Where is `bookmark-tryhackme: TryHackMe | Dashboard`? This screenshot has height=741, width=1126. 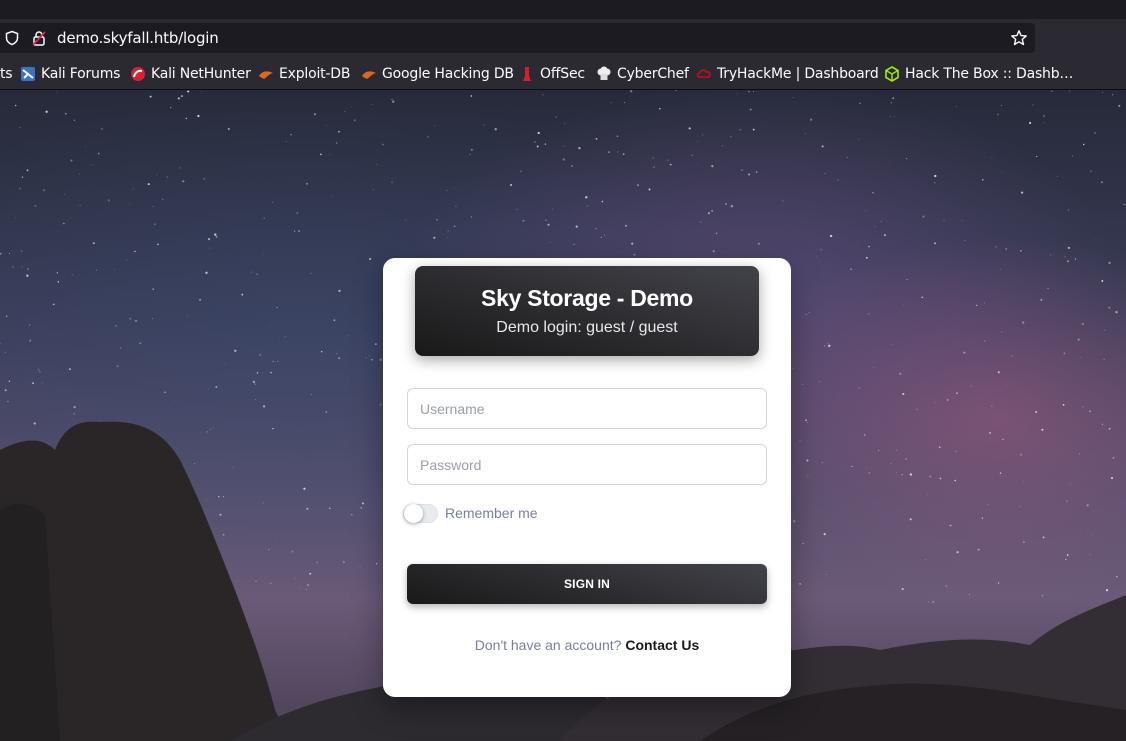 bookmark-tryhackme: TryHackMe | Dashboard is located at coordinates (787, 74).